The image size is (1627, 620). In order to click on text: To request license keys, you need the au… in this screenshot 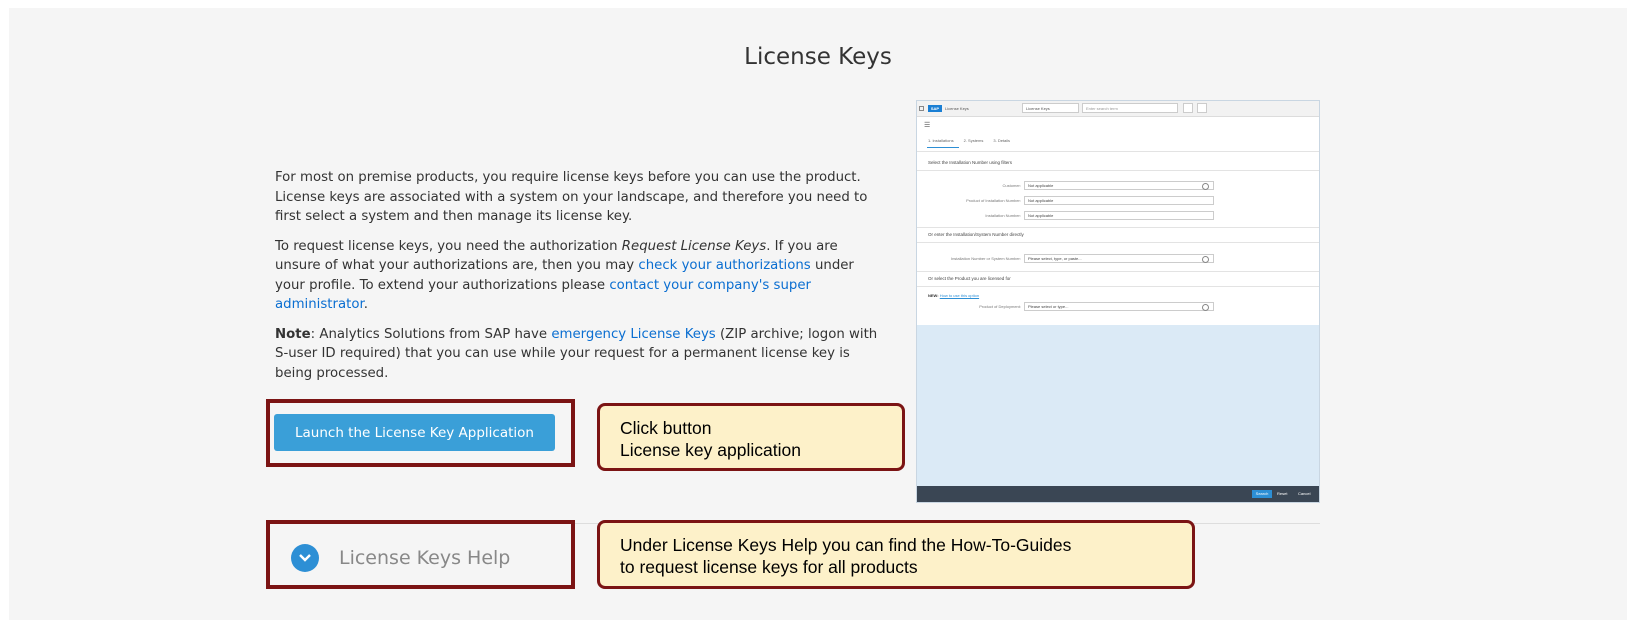, I will do `click(448, 246)`.